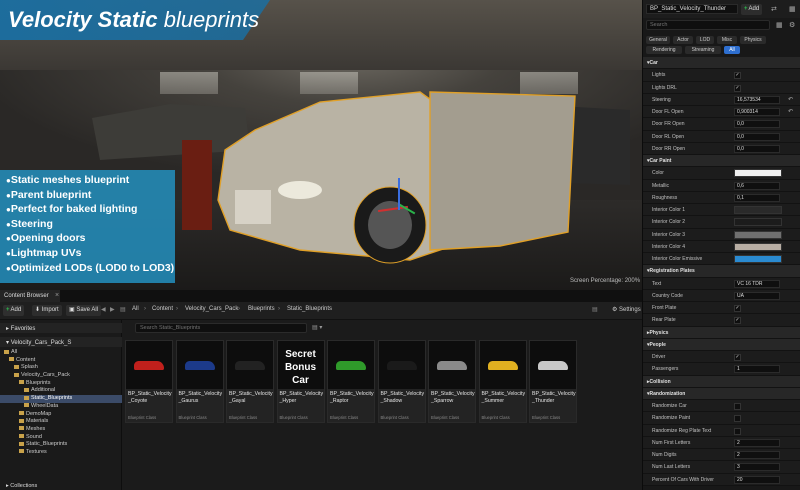  I want to click on tree-item-label: Blueprints, so click(38, 382).